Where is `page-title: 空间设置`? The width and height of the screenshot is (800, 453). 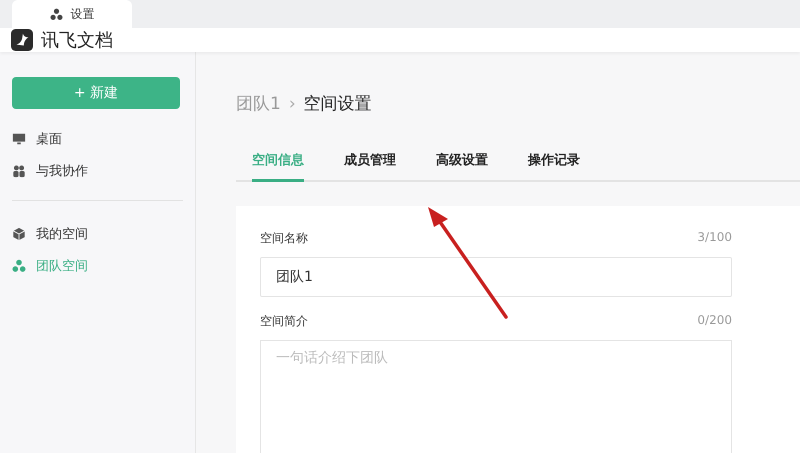 page-title: 空间设置 is located at coordinates (338, 104).